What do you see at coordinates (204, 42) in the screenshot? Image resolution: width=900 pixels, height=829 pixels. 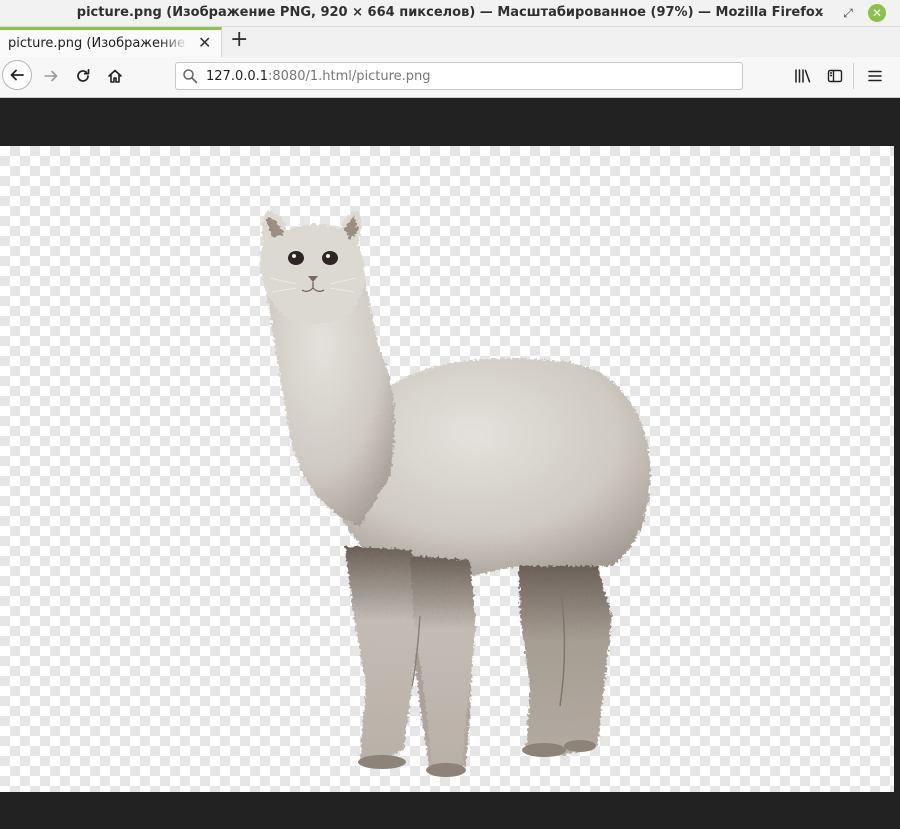 I see `tab-close-button: ✕` at bounding box center [204, 42].